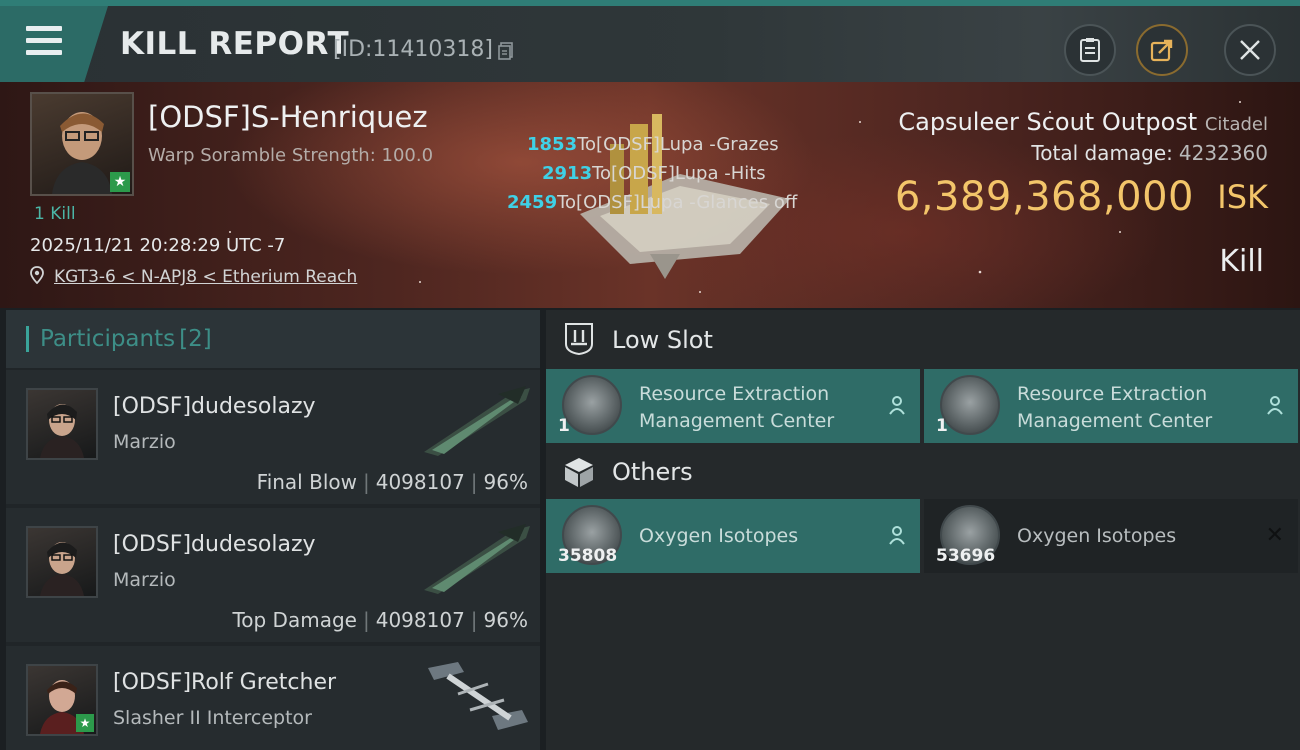 The height and width of the screenshot is (750, 1300). Describe the element at coordinates (1241, 261) in the screenshot. I see `result-label: Kill` at that location.